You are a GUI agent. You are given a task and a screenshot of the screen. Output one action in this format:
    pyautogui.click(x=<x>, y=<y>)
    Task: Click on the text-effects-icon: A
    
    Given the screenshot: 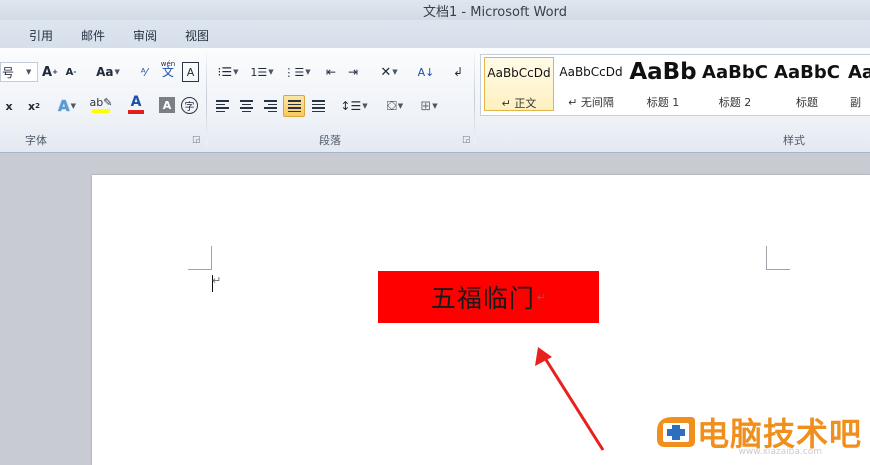 What is the action you would take?
    pyautogui.click(x=64, y=106)
    